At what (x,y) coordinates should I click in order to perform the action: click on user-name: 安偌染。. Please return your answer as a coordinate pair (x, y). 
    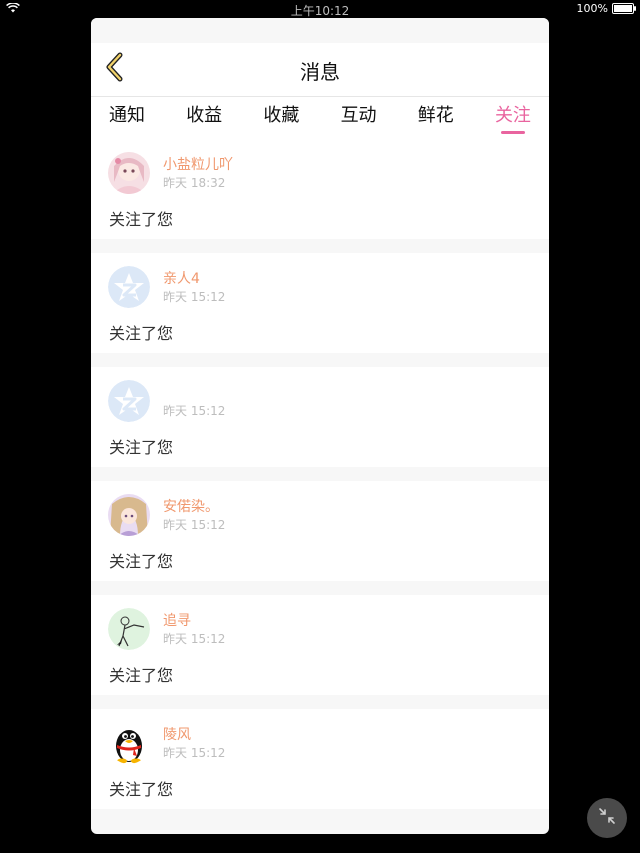
    Looking at the image, I should click on (191, 506).